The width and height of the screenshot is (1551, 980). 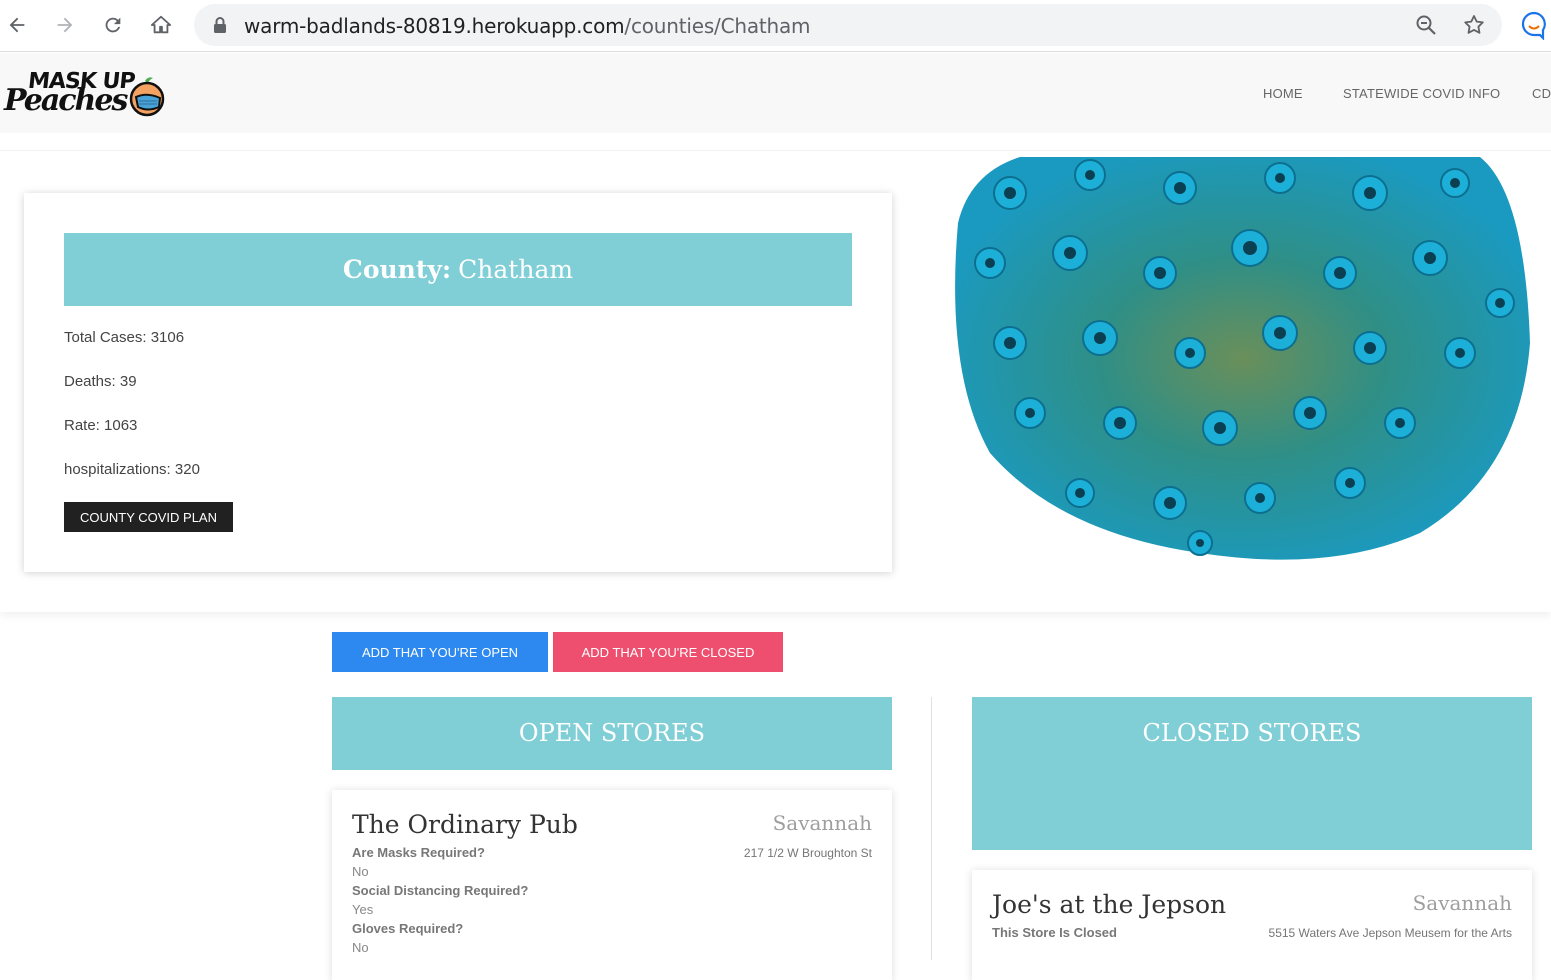 What do you see at coordinates (220, 25) in the screenshot?
I see `lock-icon` at bounding box center [220, 25].